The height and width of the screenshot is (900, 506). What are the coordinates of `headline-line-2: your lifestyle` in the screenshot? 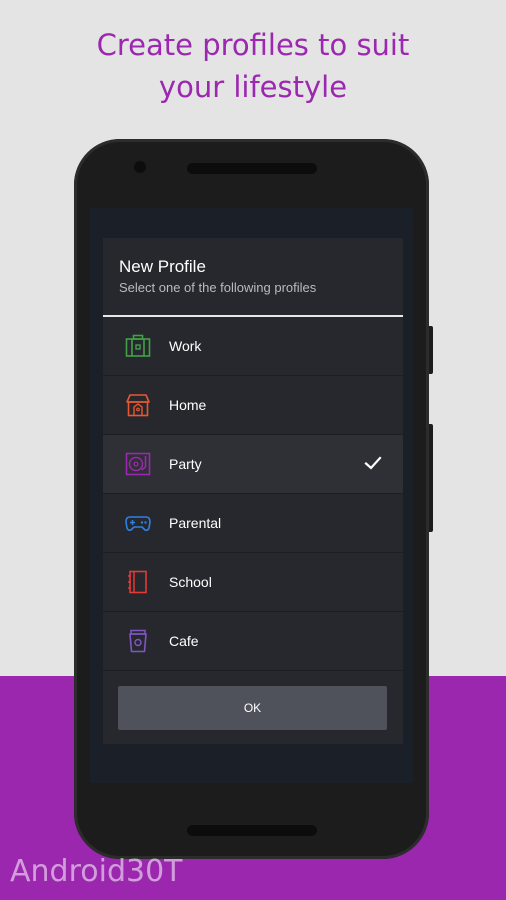 It's located at (253, 87).